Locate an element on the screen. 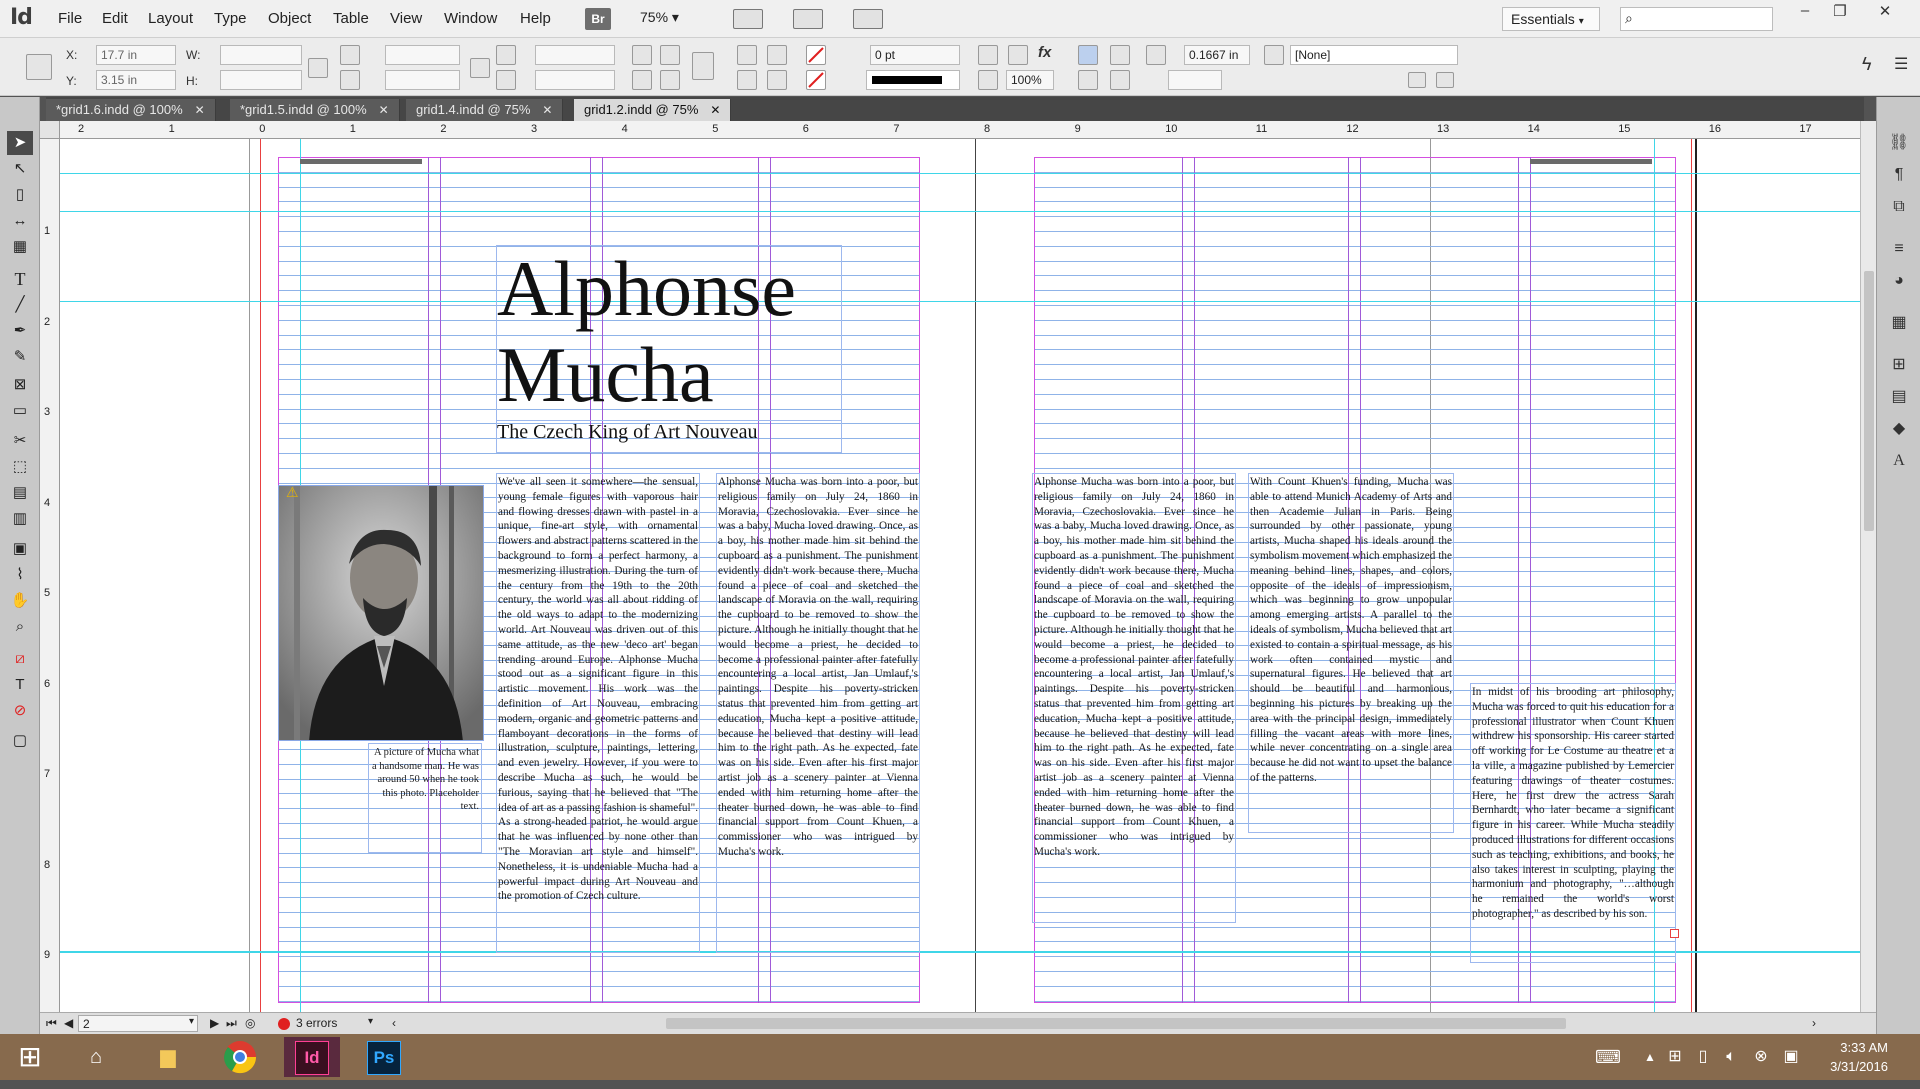 The image size is (1920, 1089). eyedropper-tool-icon: ⌇ is located at coordinates (20, 575).